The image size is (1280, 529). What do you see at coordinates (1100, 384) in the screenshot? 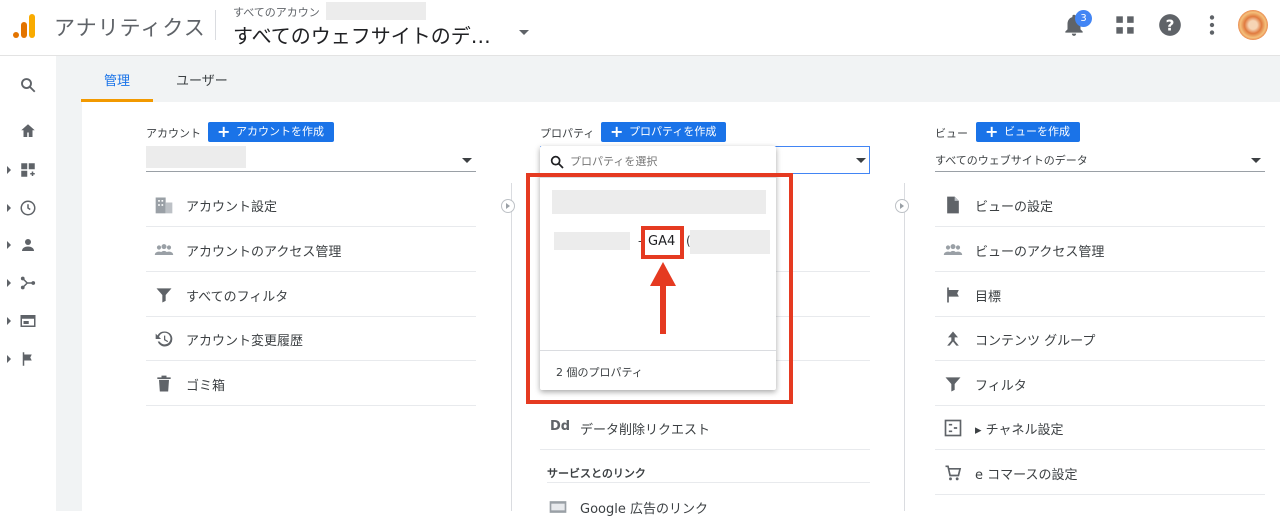
I see `view-filter-item: フィルタ` at bounding box center [1100, 384].